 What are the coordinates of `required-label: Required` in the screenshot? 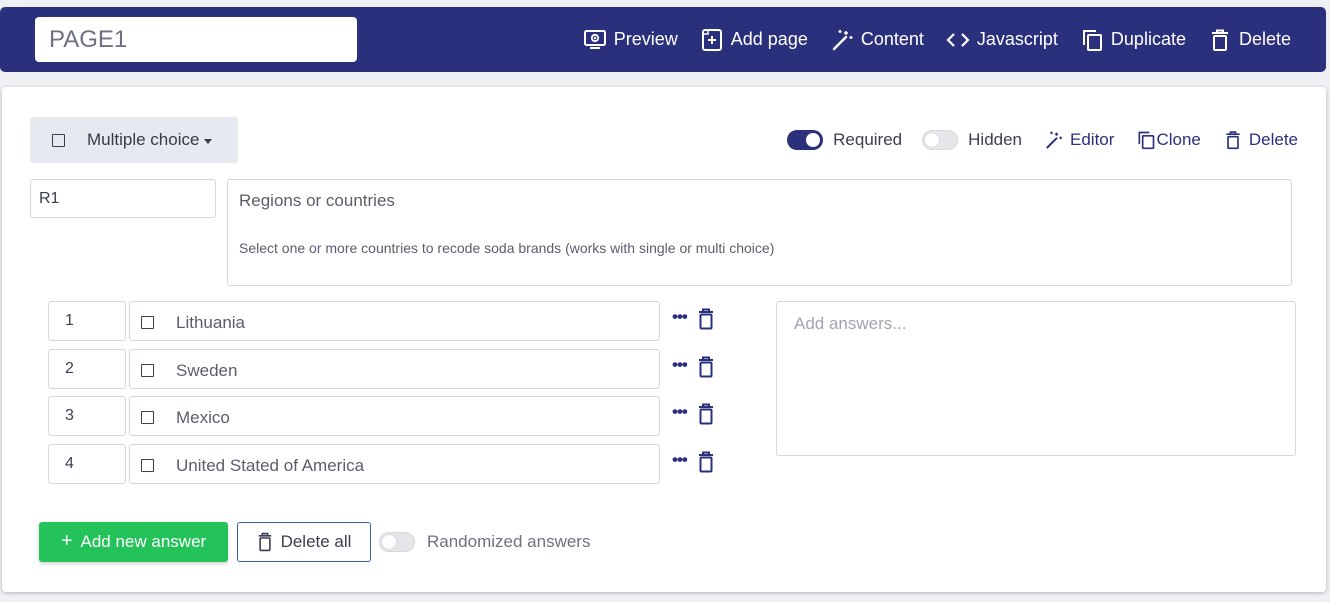 It's located at (868, 139).